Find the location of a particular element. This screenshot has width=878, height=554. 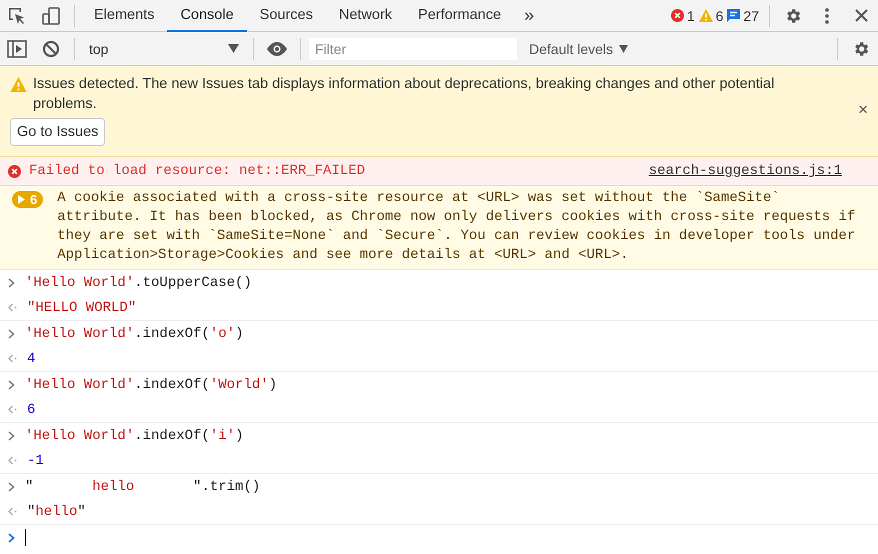

warning-count: 6 is located at coordinates (720, 16).